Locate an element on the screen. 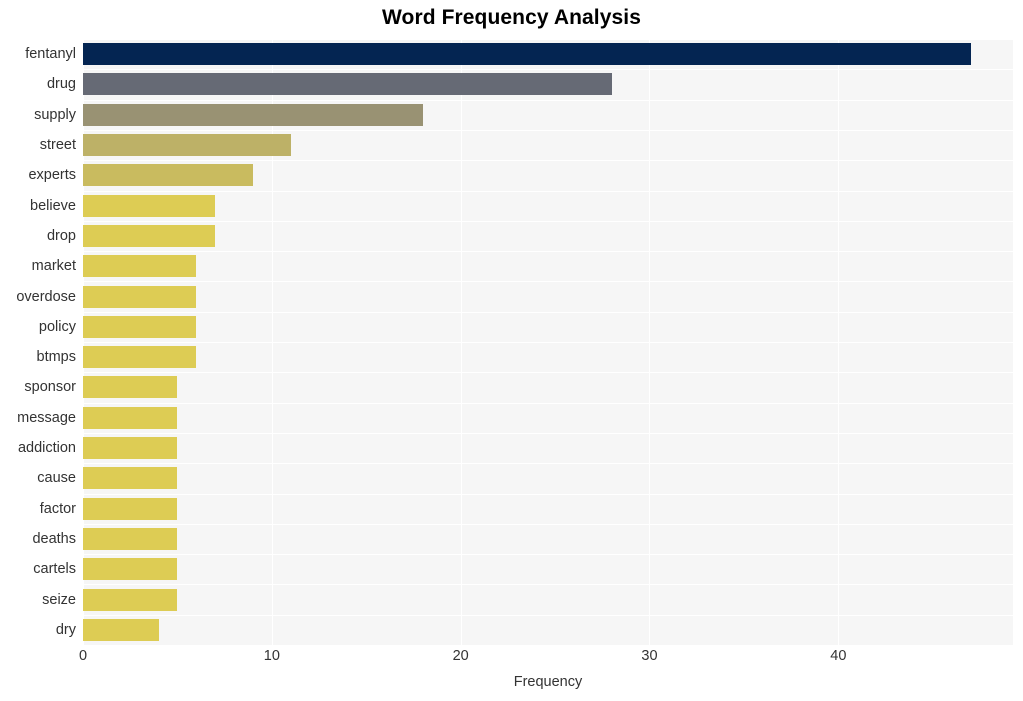  y-tick-label-sponsor: sponsor is located at coordinates (50, 387).